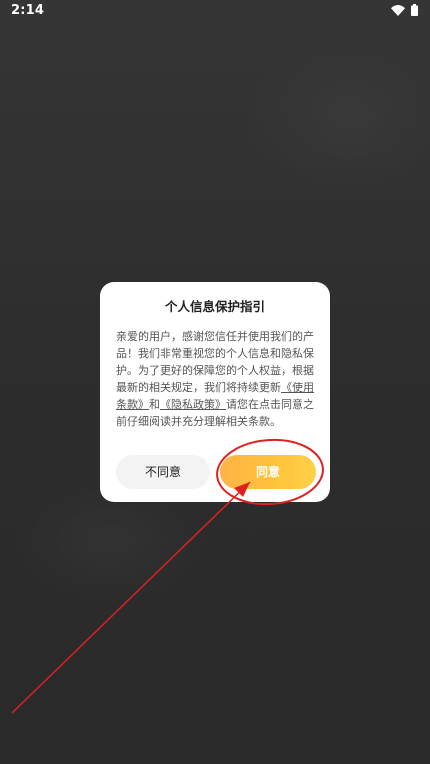 This screenshot has width=430, height=764. Describe the element at coordinates (215, 11) in the screenshot. I see `status-bar: 2:14` at that location.